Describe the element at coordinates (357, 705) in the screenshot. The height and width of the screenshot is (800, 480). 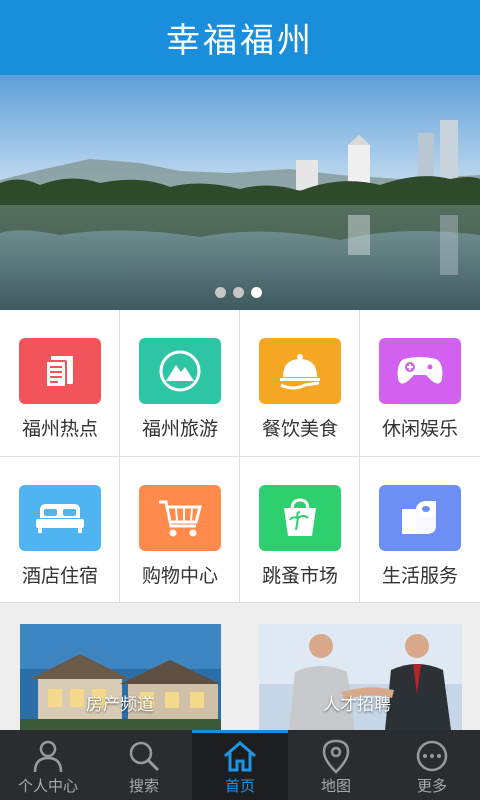
I see `promo-label: 人才招聘` at that location.